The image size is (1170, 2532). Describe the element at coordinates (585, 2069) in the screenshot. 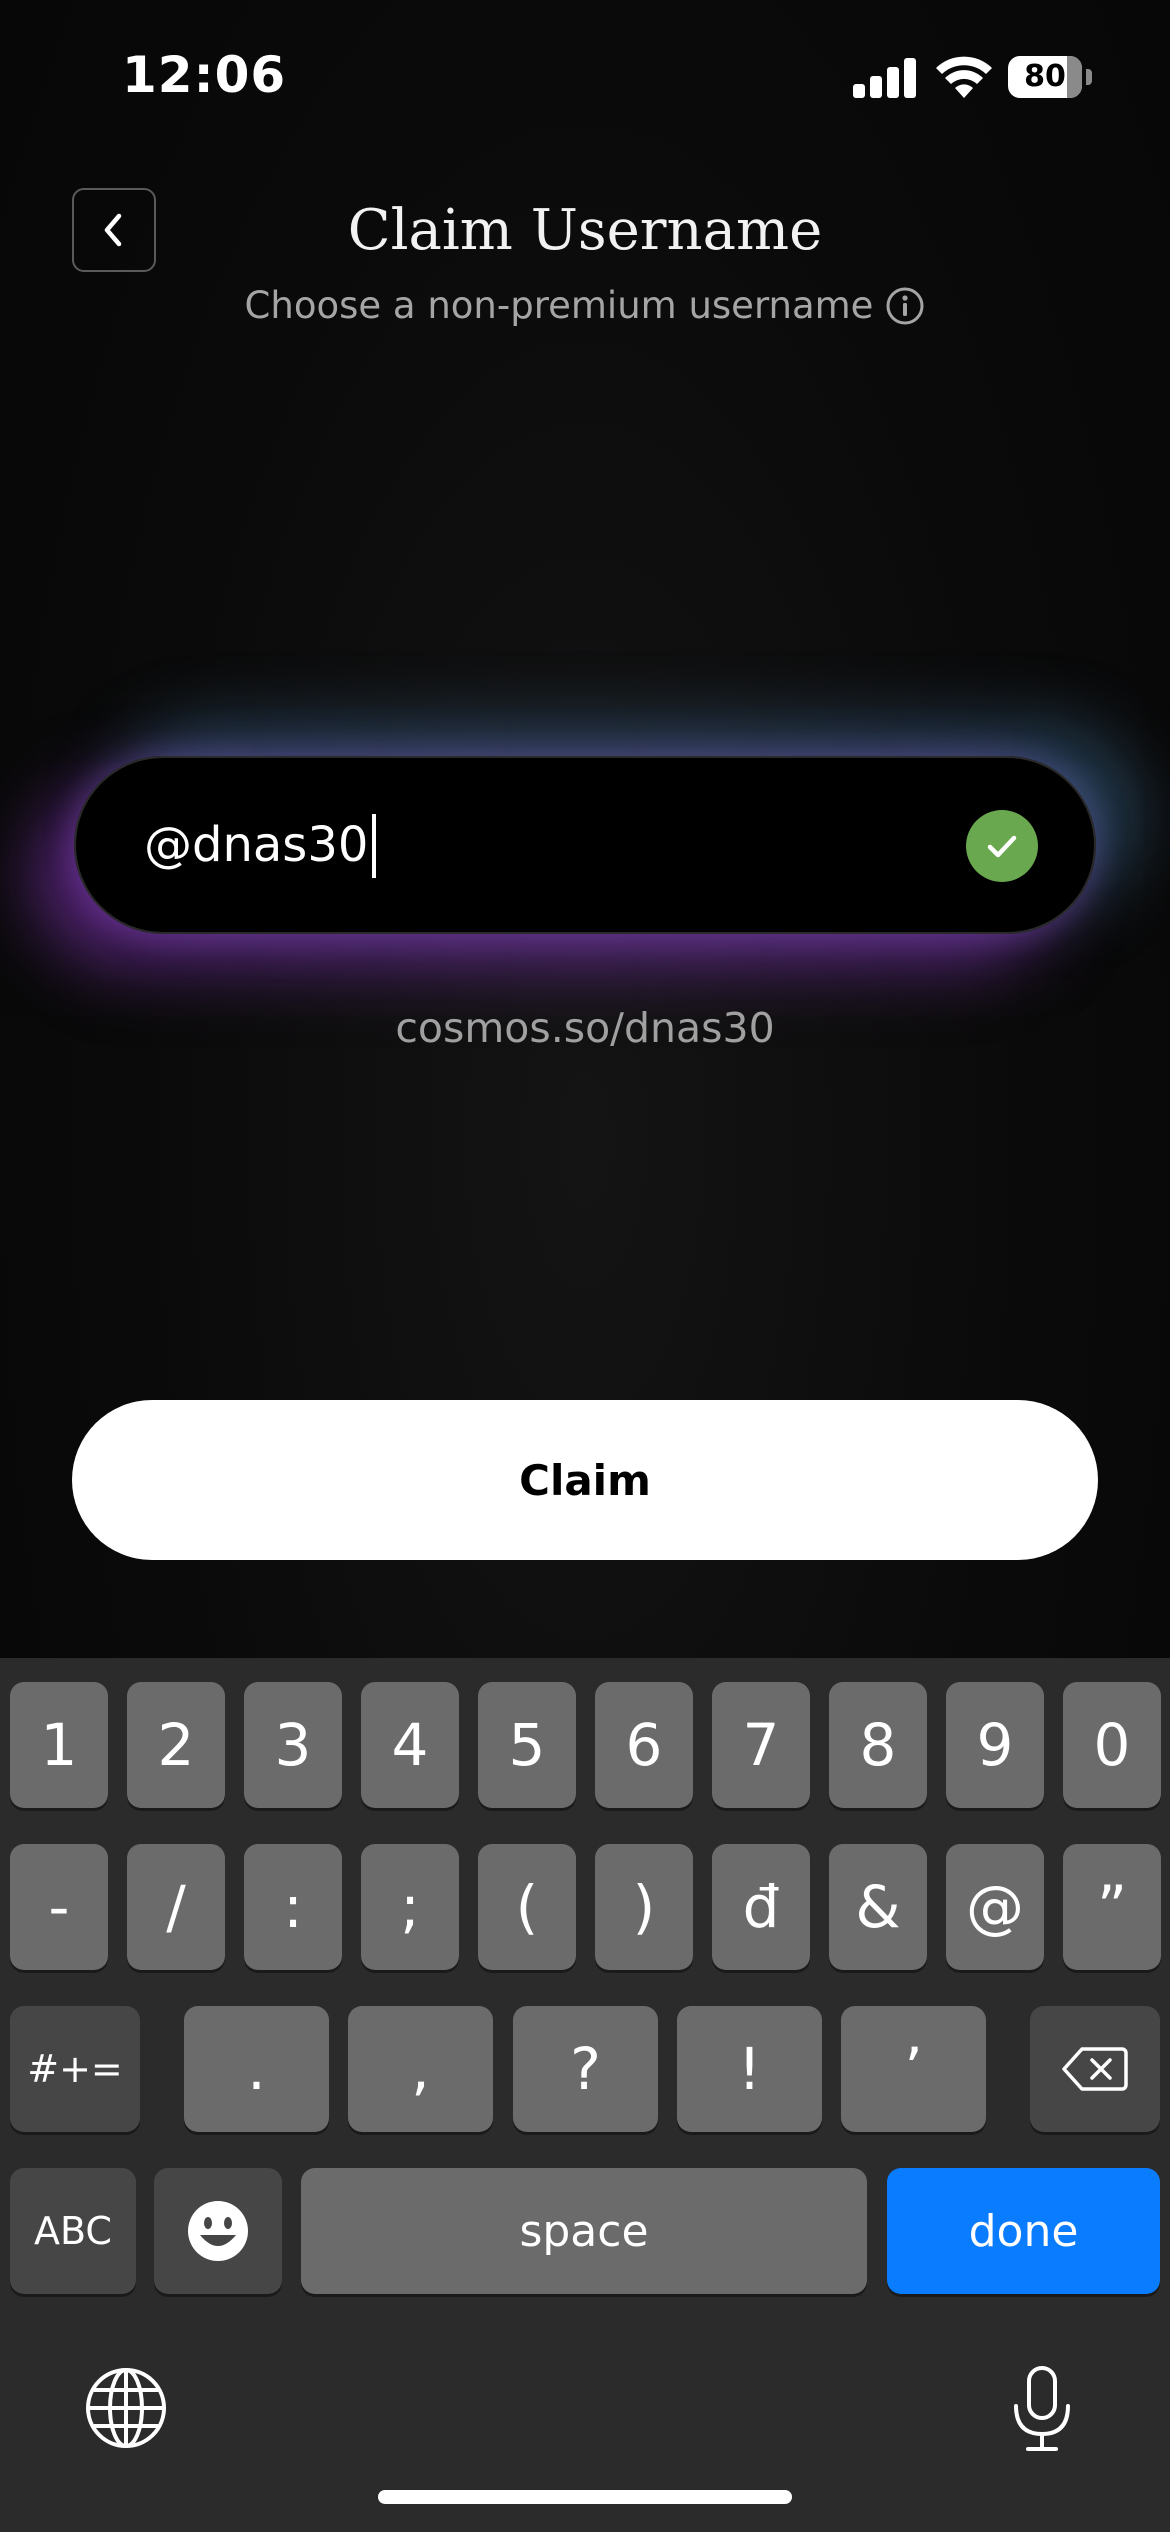

I see `key: ?` at that location.